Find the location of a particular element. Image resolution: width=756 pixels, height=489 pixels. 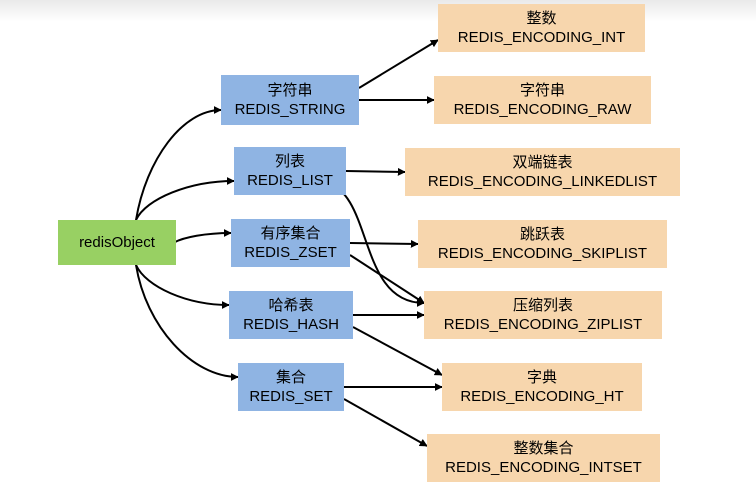

encoding-en-label: REDIS_ENCODING_SKIPLIST is located at coordinates (542, 253).